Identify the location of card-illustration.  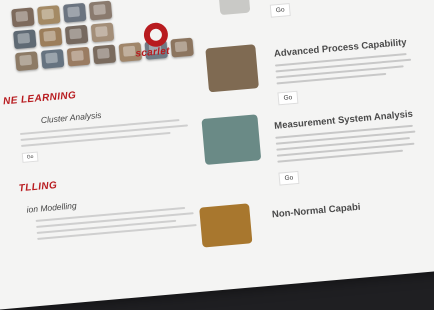
(234, 8).